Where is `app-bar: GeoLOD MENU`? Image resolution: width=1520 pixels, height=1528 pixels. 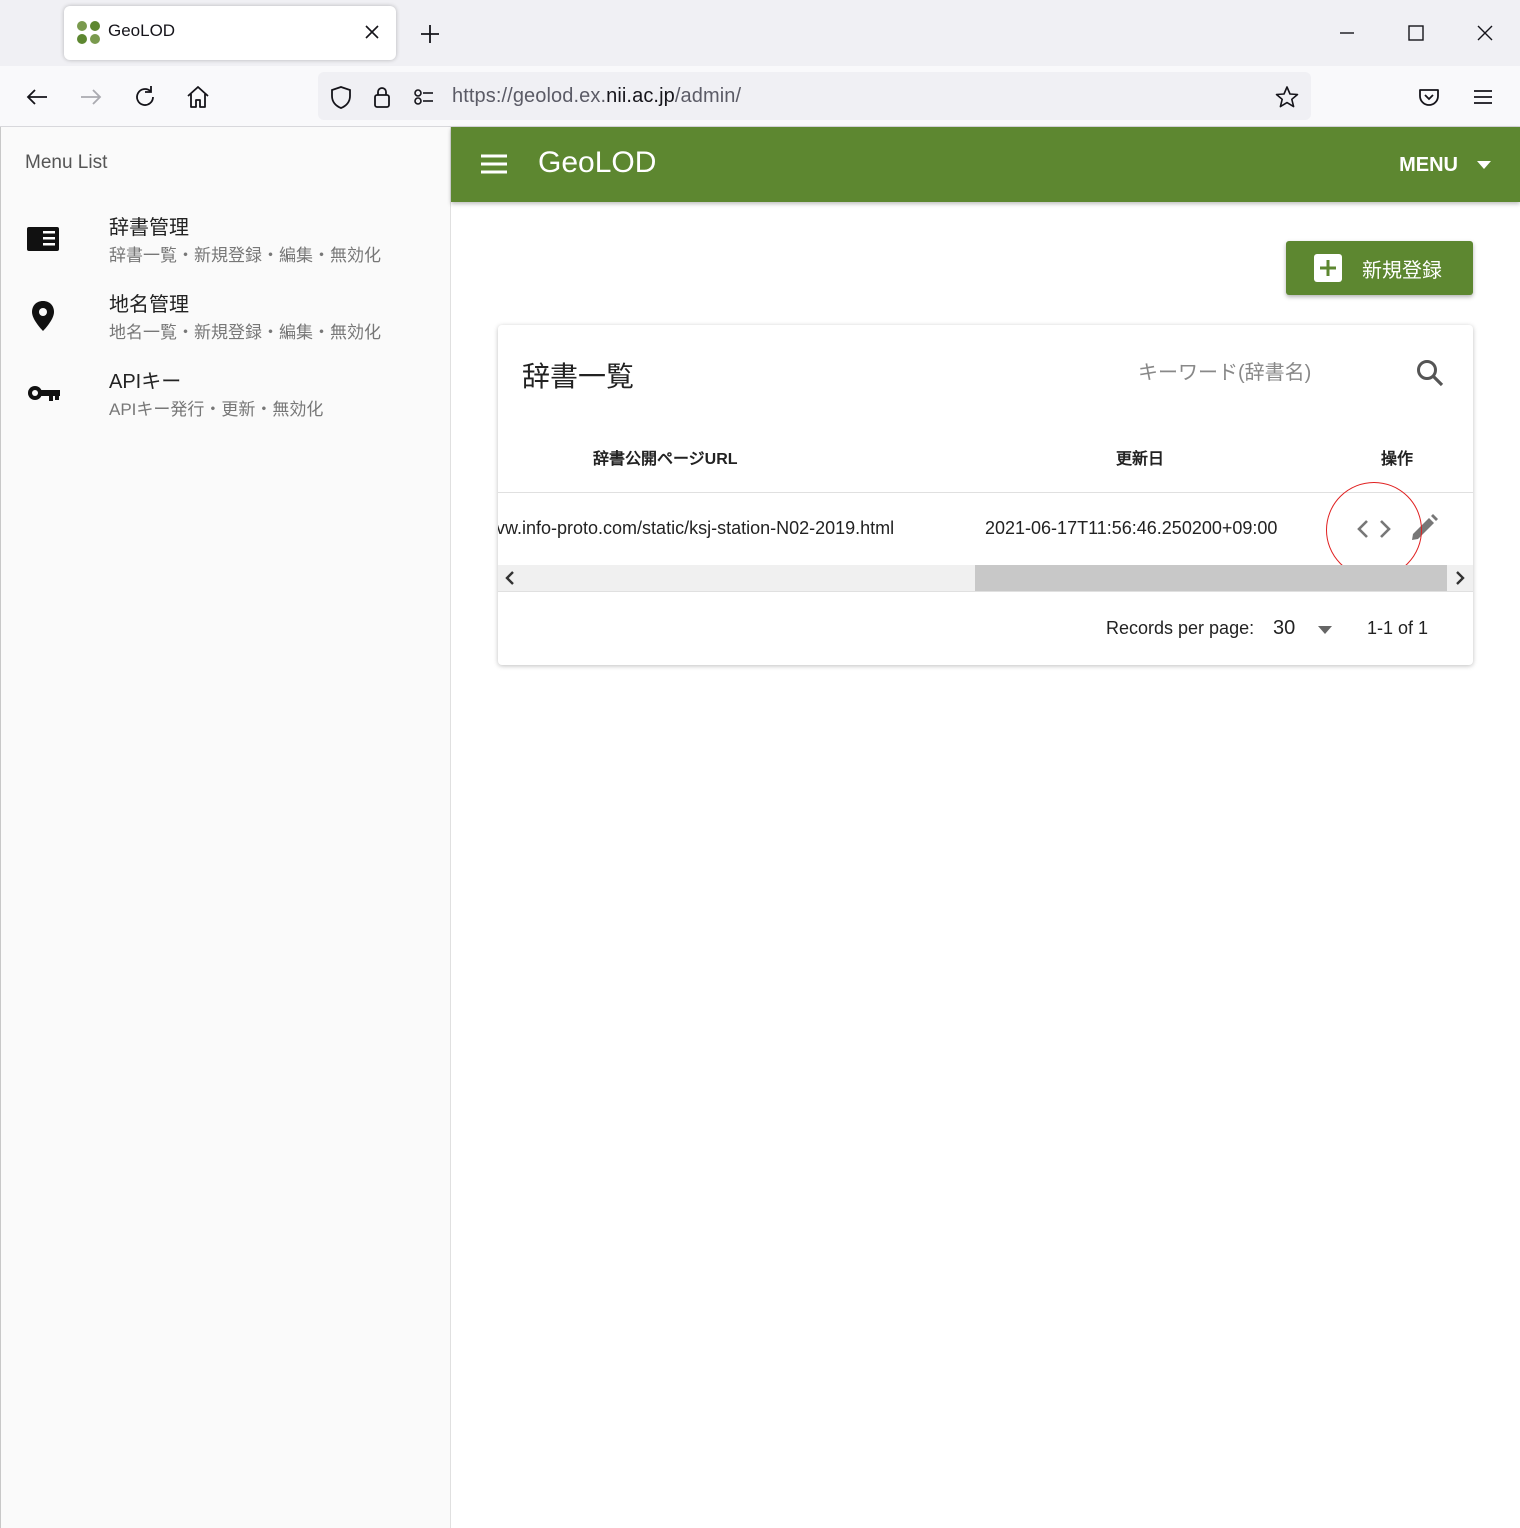
app-bar: GeoLOD MENU is located at coordinates (985, 164).